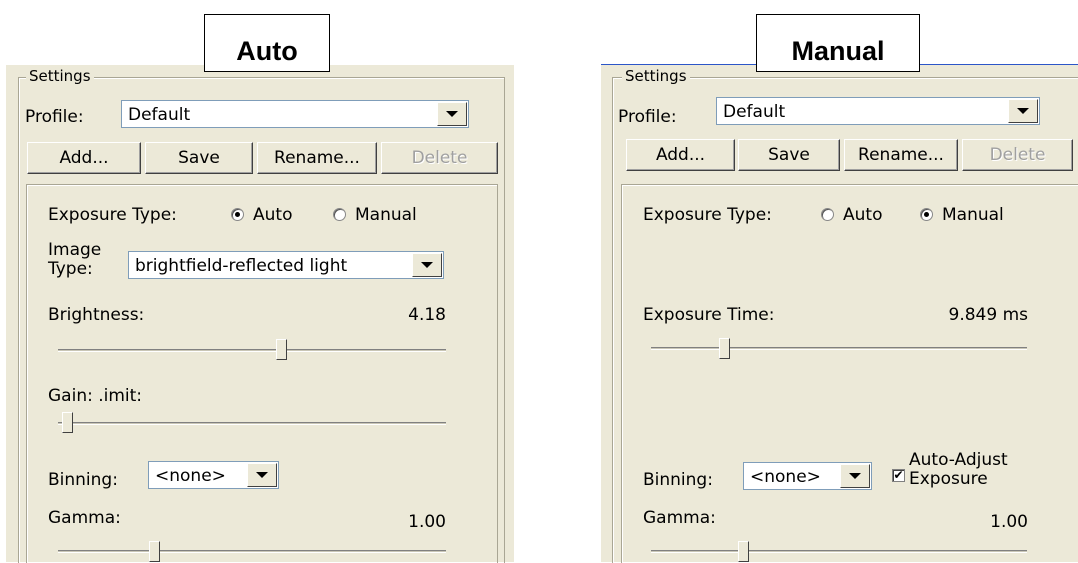 The width and height of the screenshot is (1078, 563). I want to click on brightness-value: 4.18, so click(427, 315).